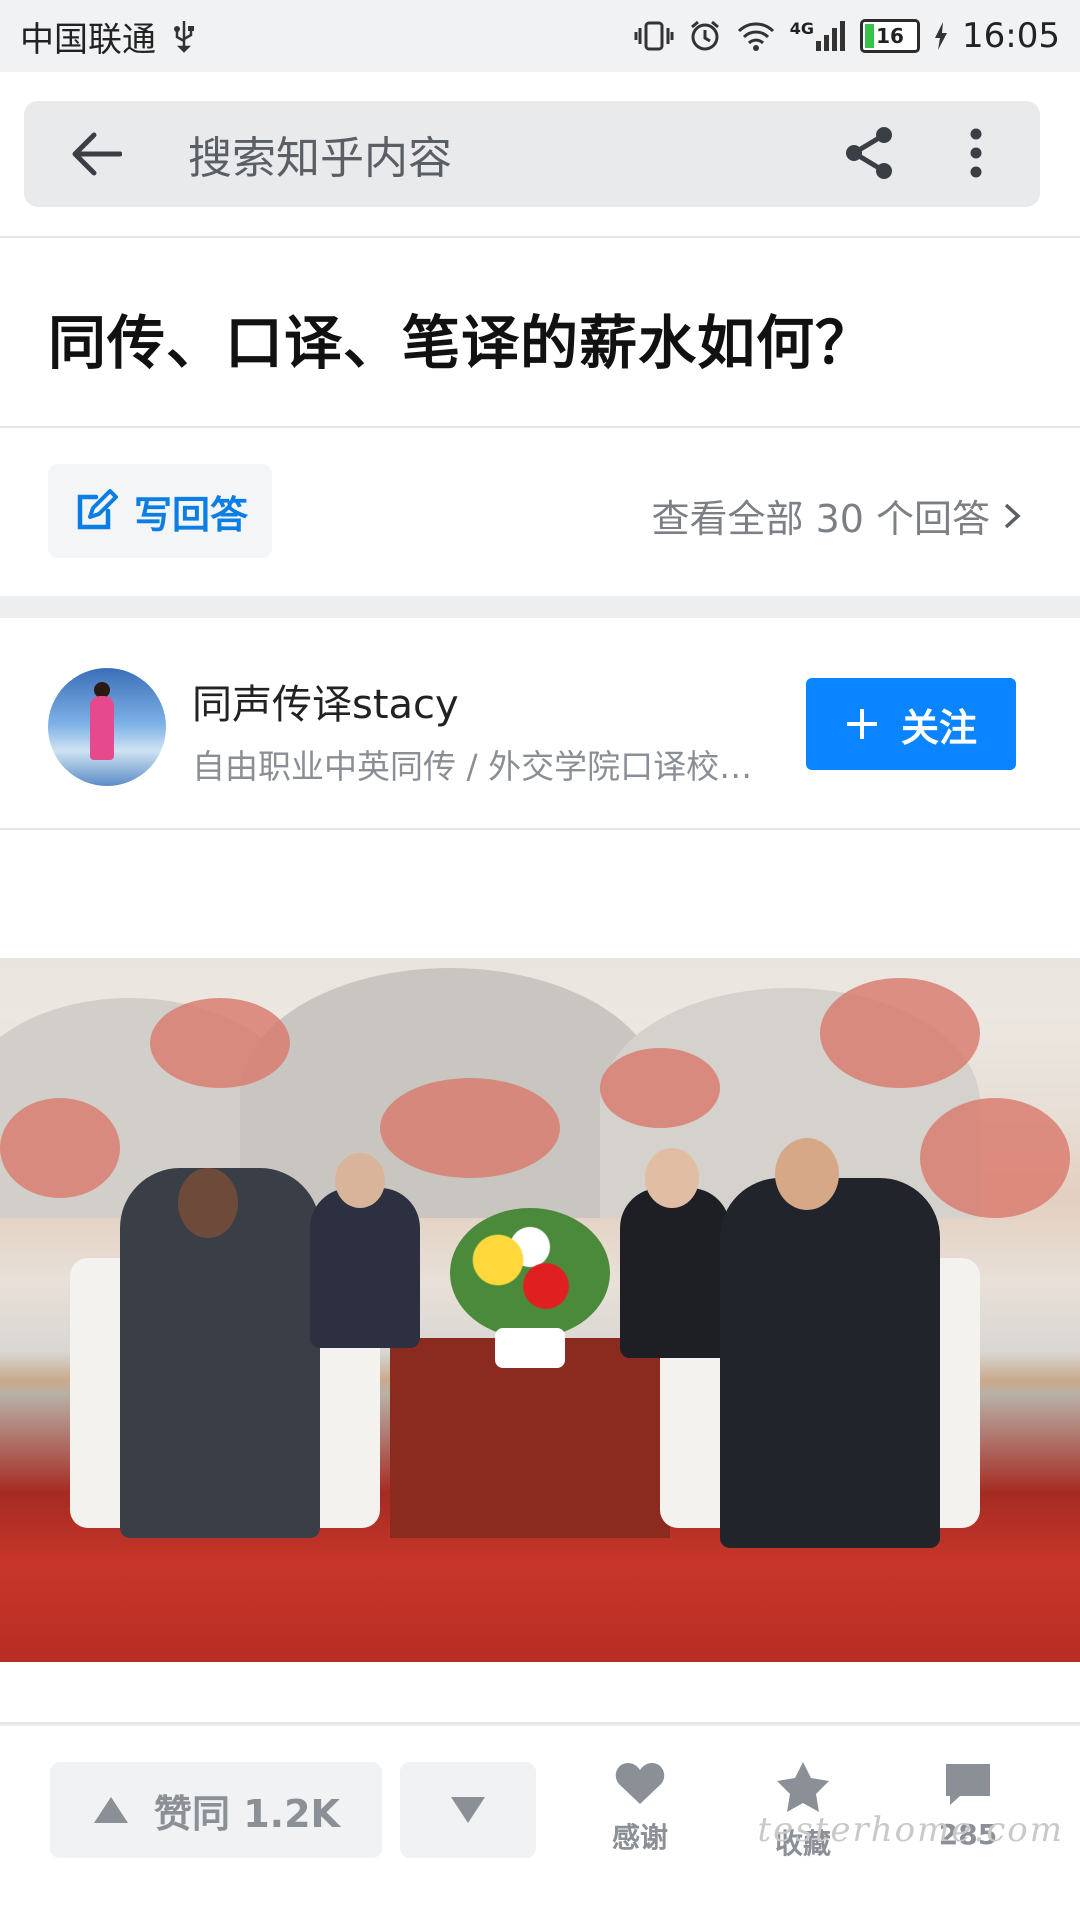 Image resolution: width=1080 pixels, height=1922 pixels. I want to click on triangle-up-icon, so click(111, 1810).